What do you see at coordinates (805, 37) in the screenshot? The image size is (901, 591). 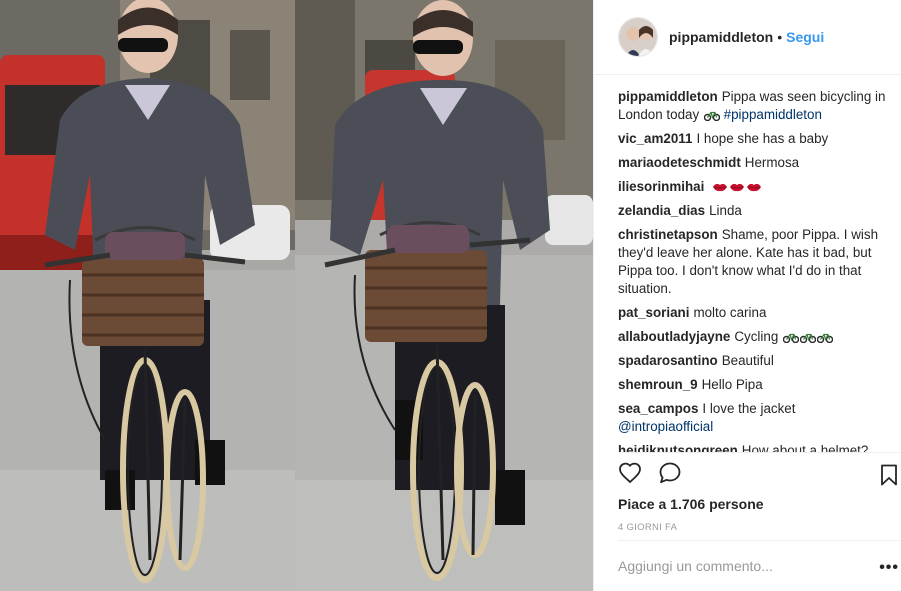 I see `follow-button: Segui` at bounding box center [805, 37].